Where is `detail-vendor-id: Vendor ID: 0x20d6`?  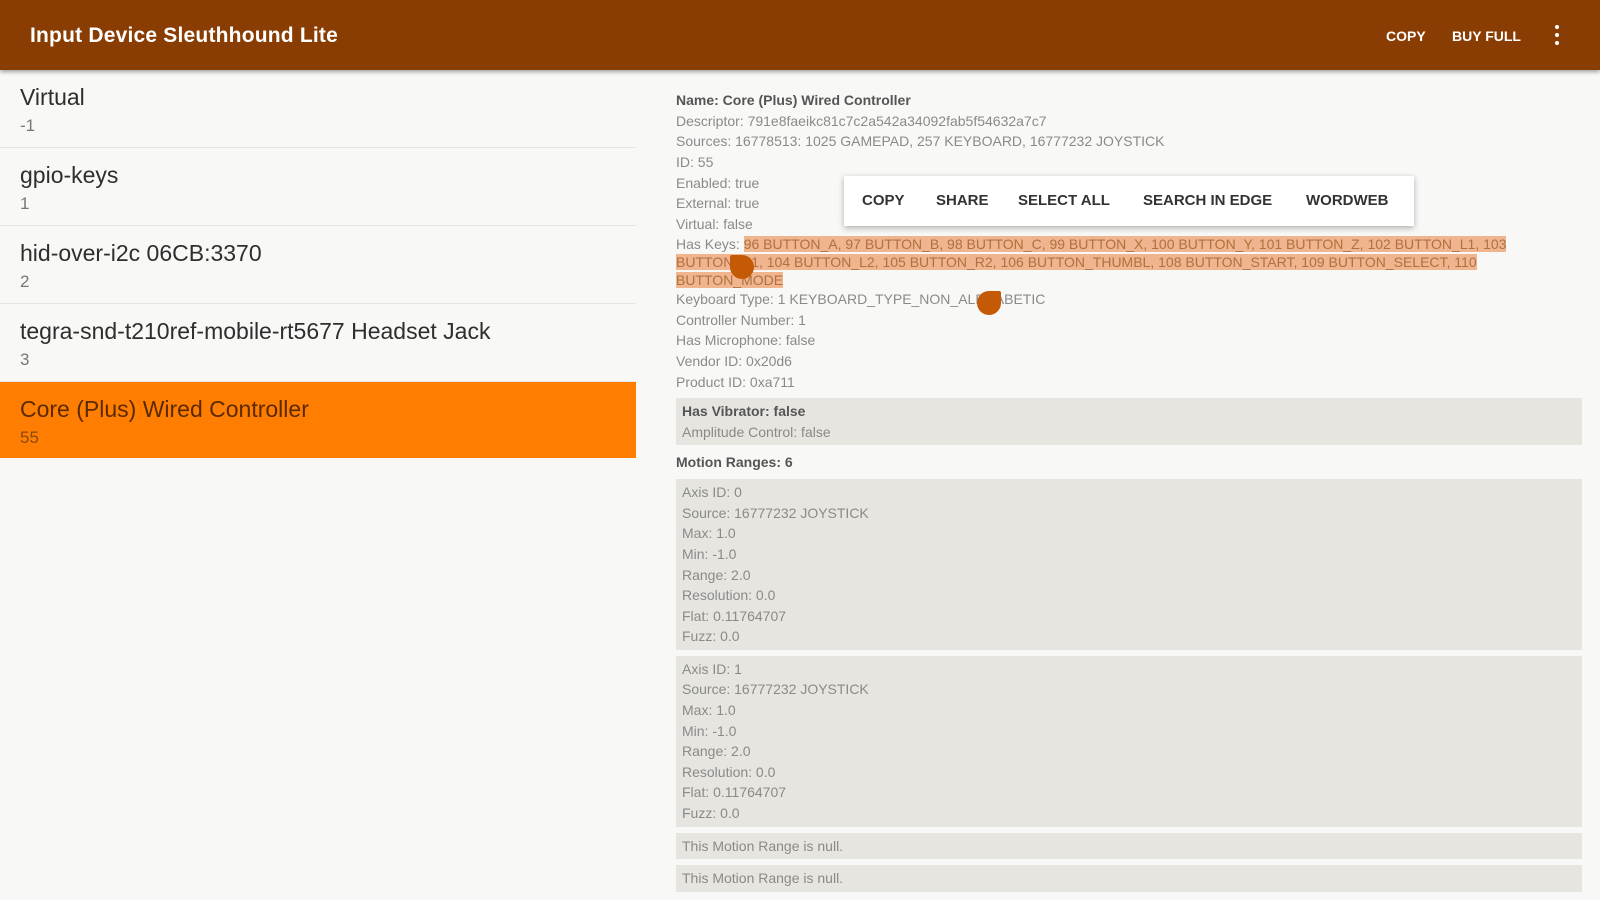
detail-vendor-id: Vendor ID: 0x20d6 is located at coordinates (734, 360).